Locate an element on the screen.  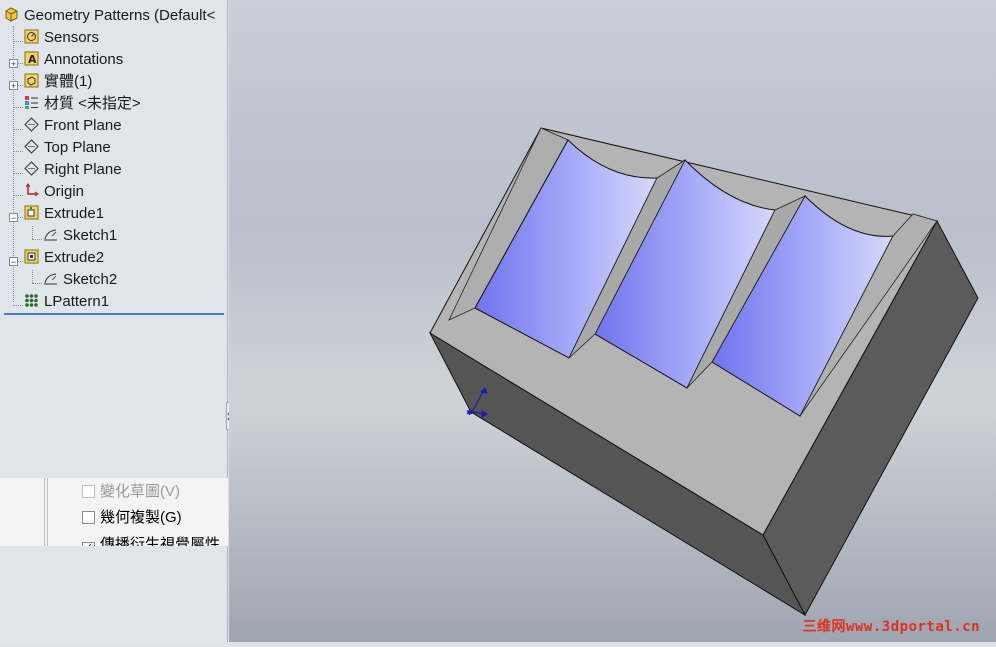
tree-item-label: Origin is located at coordinates (64, 191).